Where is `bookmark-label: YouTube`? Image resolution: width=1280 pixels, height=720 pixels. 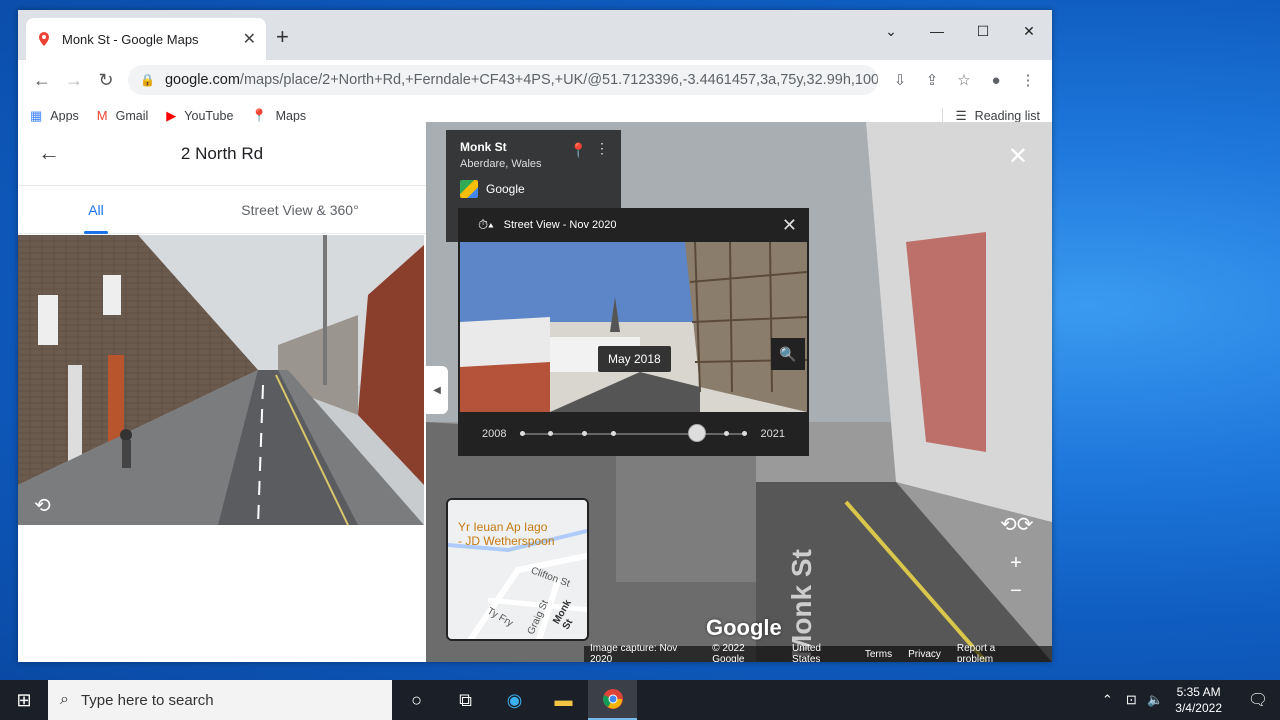 bookmark-label: YouTube is located at coordinates (209, 115).